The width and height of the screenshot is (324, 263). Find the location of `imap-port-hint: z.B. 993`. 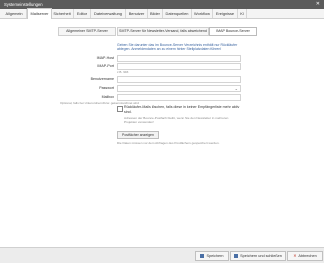

imap-port-hint: z.B. 993 is located at coordinates (123, 72).